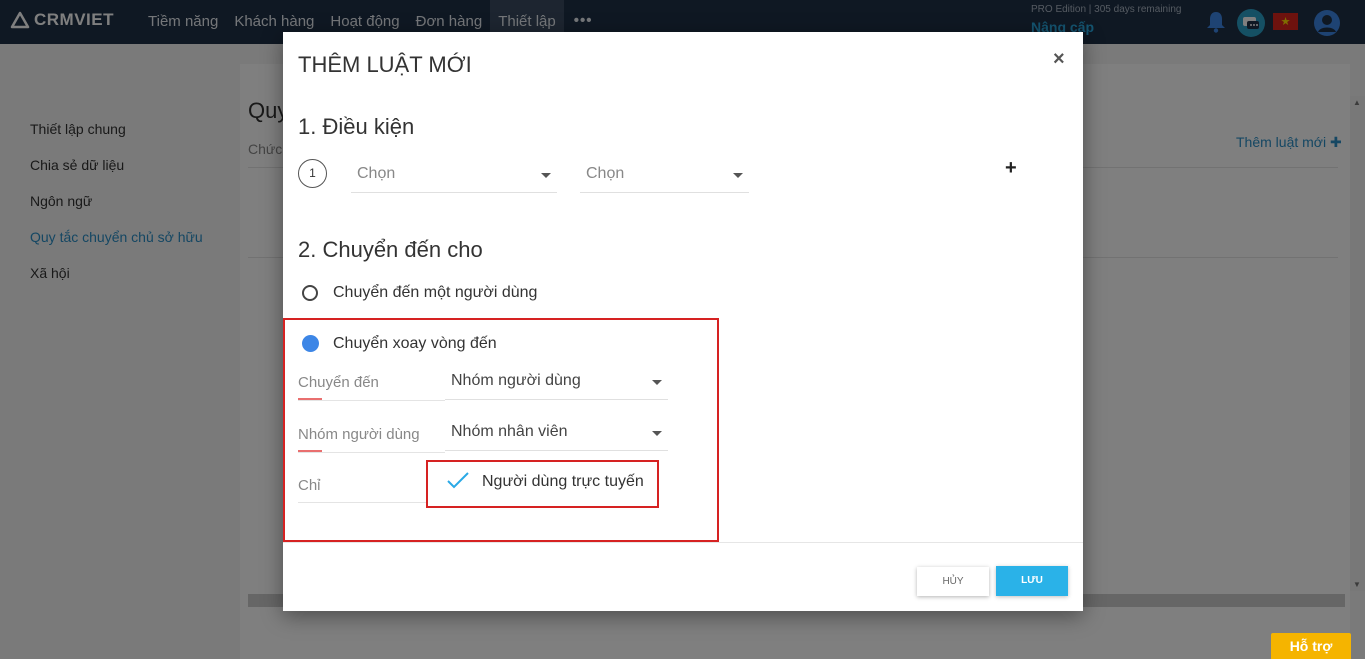 The width and height of the screenshot is (1365, 659). Describe the element at coordinates (390, 249) in the screenshot. I see `section-assign-title: 2. Chuyển đến cho` at that location.